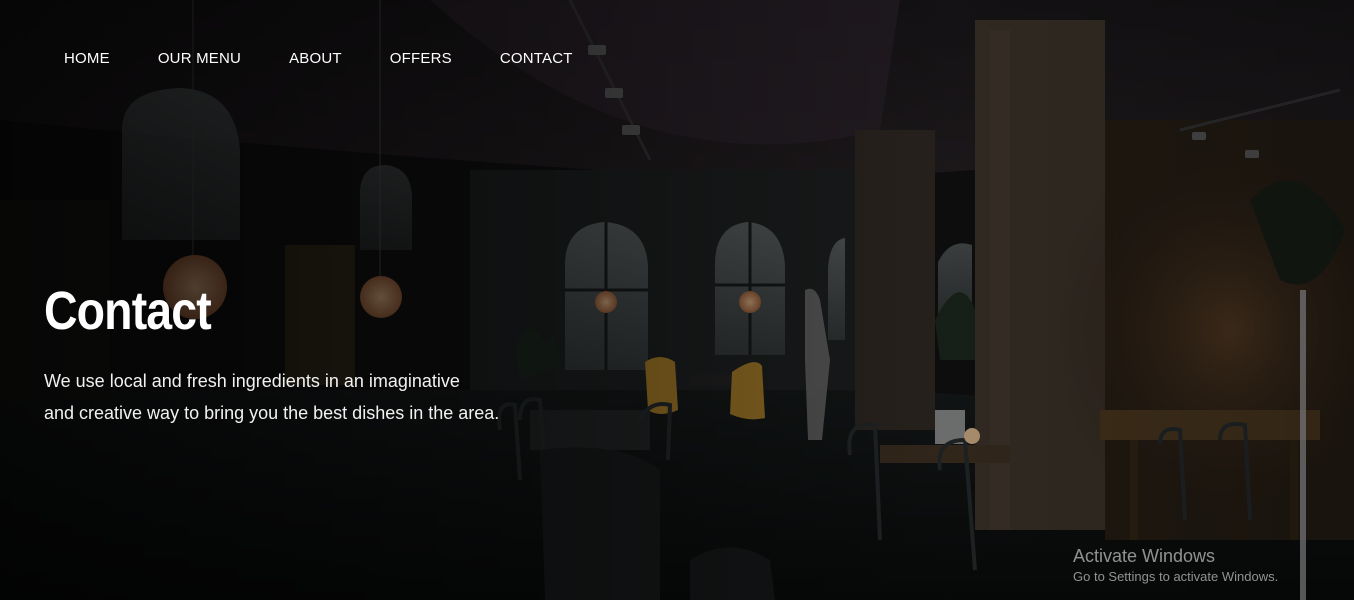 The height and width of the screenshot is (600, 1354). What do you see at coordinates (1176, 576) in the screenshot?
I see `activate-windows-subtitle: Go to Settings to activate Windows.` at bounding box center [1176, 576].